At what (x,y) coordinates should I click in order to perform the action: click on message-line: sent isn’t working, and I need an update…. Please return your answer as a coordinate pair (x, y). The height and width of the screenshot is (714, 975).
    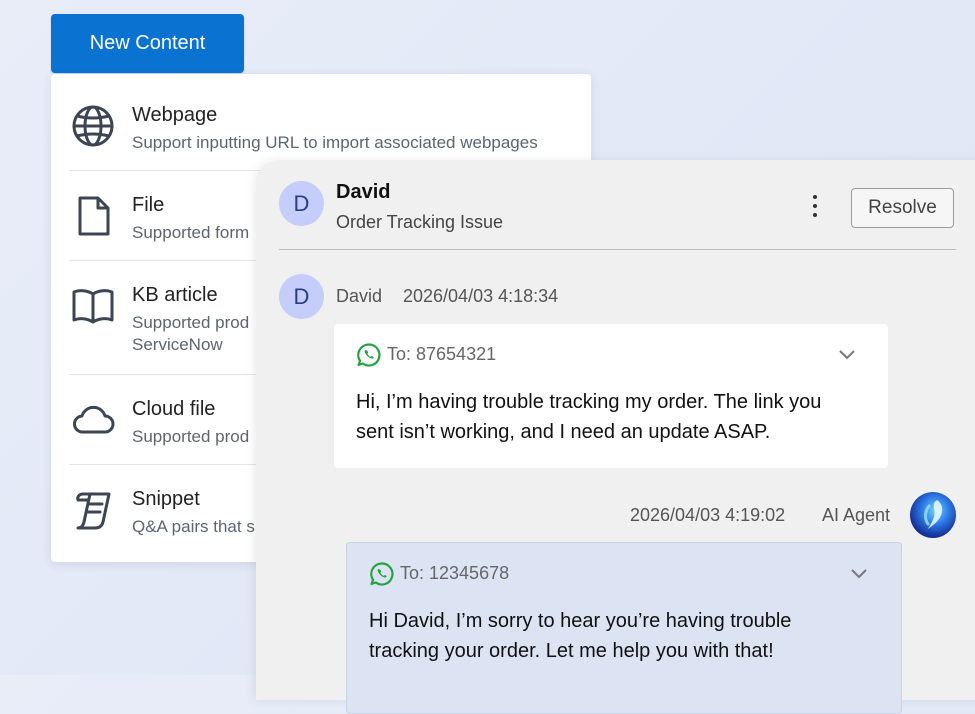
    Looking at the image, I should click on (563, 432).